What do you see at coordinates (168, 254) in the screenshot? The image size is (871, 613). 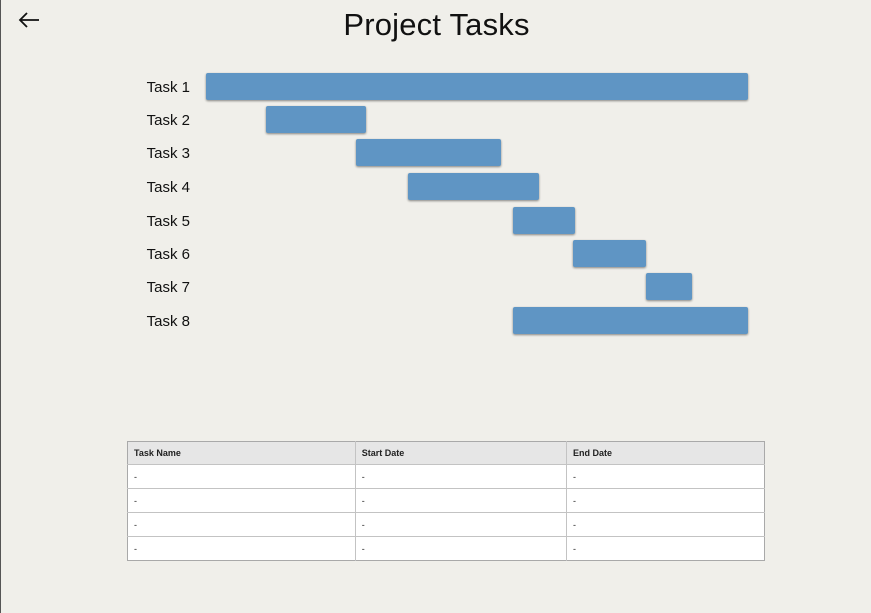 I see `gantt-task-label: Task 6` at bounding box center [168, 254].